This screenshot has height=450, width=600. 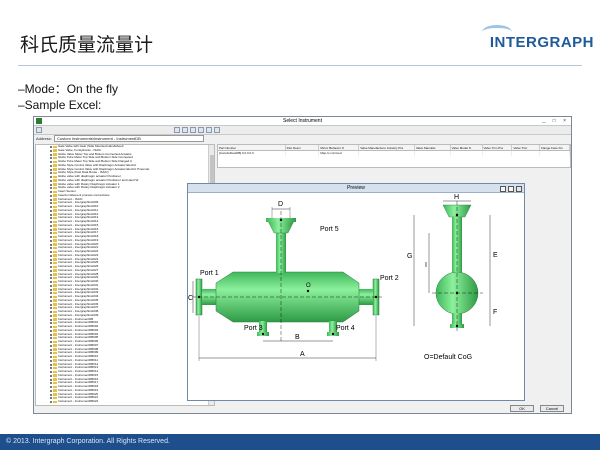 I want to click on label-port5: Port 5, so click(x=329, y=229).